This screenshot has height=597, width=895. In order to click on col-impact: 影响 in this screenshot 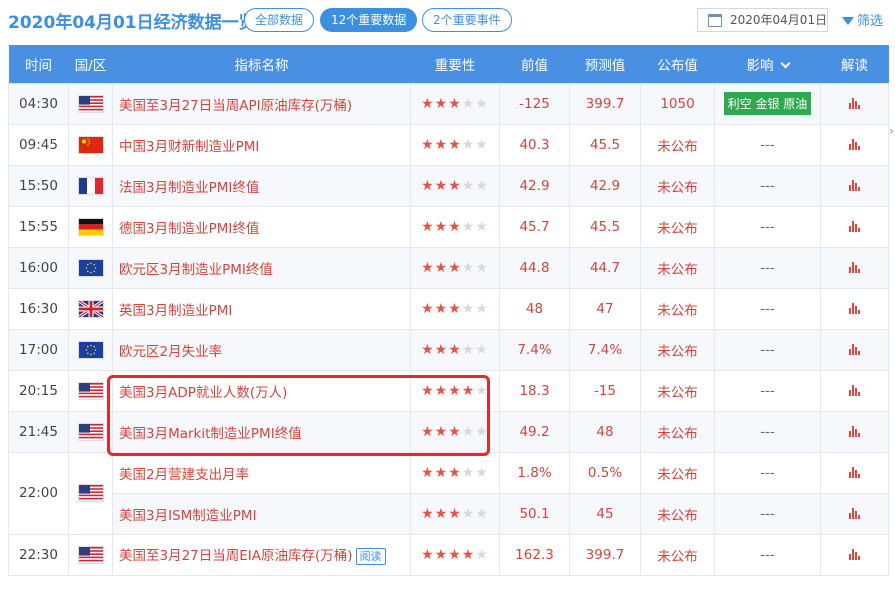, I will do `click(767, 64)`.